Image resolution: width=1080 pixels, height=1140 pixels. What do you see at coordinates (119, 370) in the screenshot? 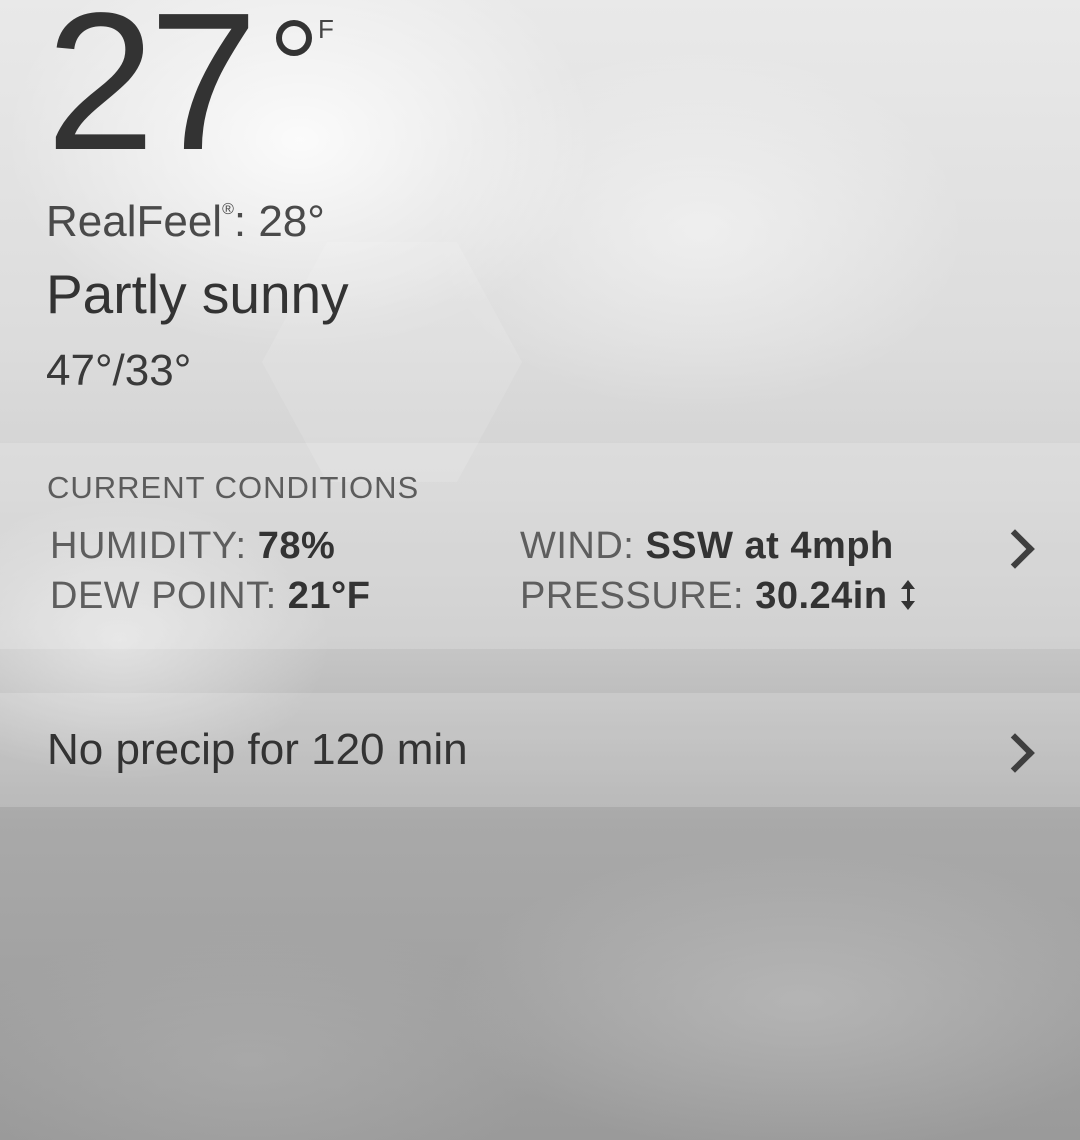
I see `high-low-temperature: 47°/33°` at bounding box center [119, 370].